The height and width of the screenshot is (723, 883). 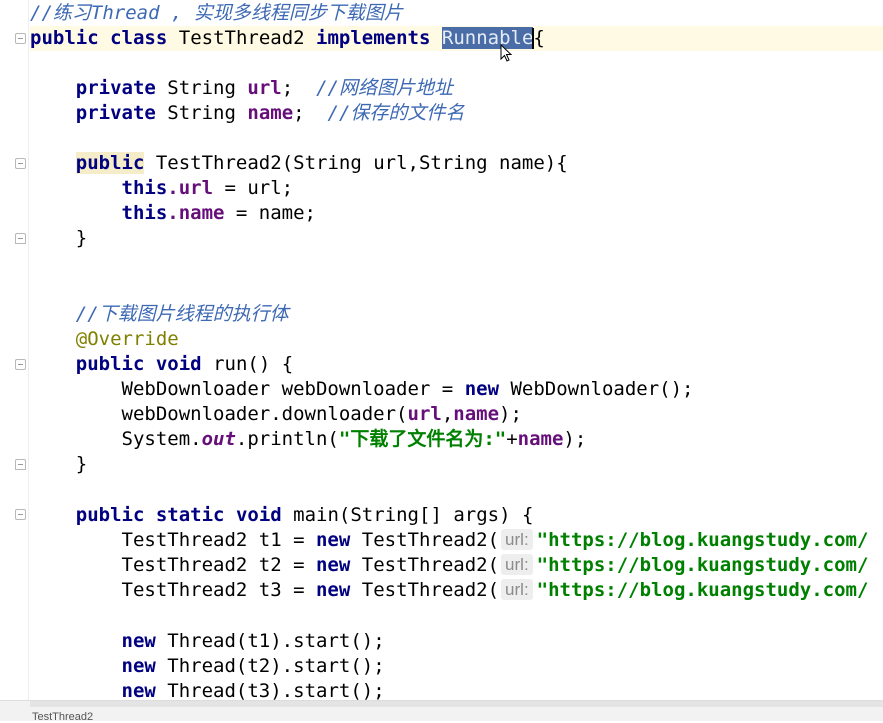 What do you see at coordinates (456, 188) in the screenshot?
I see `code-line-ctor-body-1: this.url = url;` at bounding box center [456, 188].